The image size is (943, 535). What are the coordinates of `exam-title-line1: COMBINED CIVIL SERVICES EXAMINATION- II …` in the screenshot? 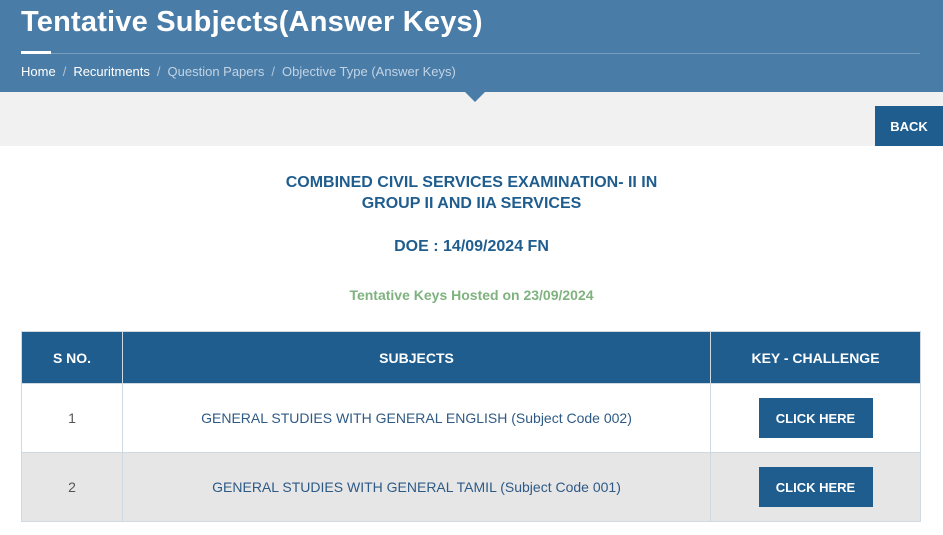 It's located at (471, 182).